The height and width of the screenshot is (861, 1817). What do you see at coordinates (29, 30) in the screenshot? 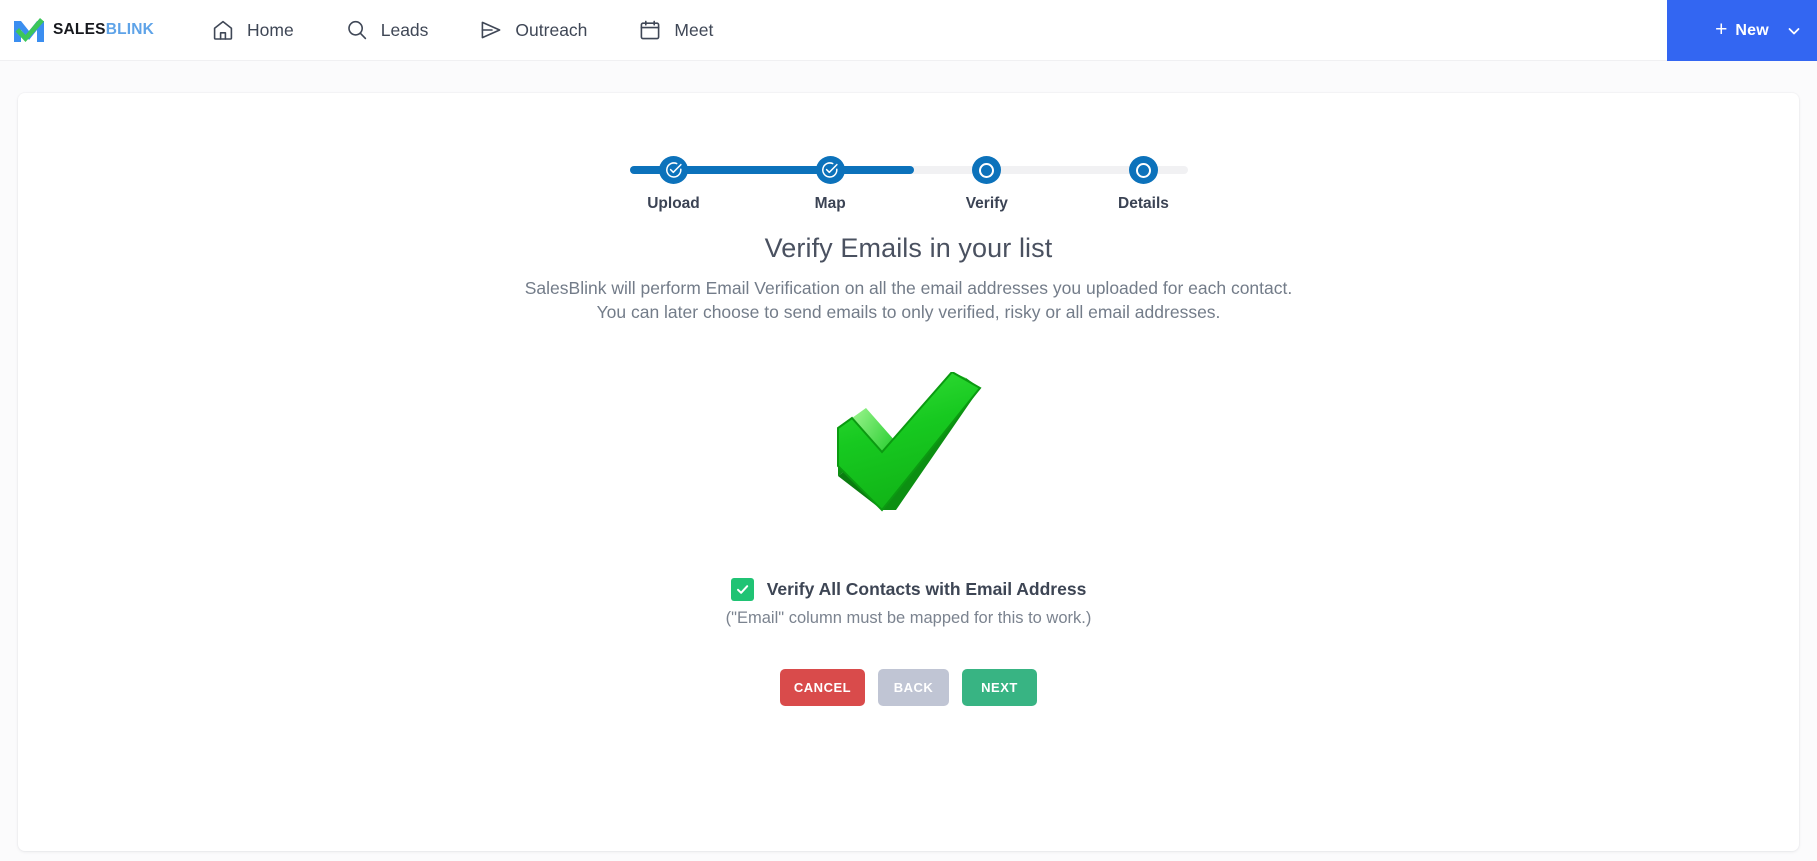
I see `salesblink-check-logo-icon` at bounding box center [29, 30].